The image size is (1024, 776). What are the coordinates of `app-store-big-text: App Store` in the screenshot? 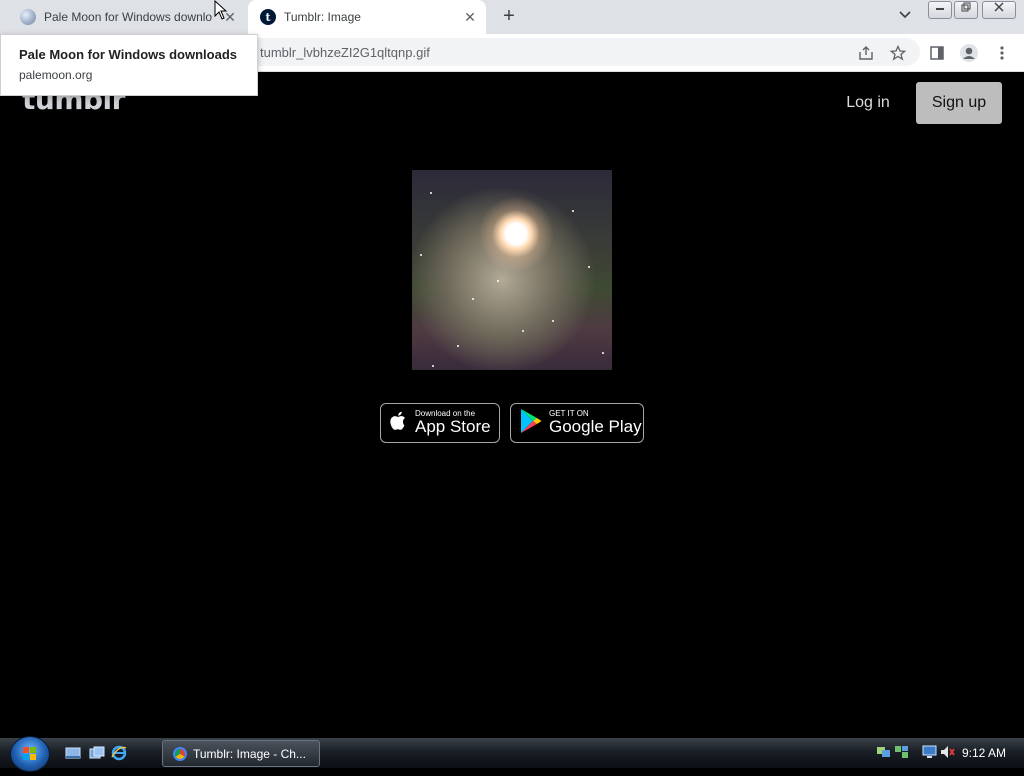 It's located at (453, 427).